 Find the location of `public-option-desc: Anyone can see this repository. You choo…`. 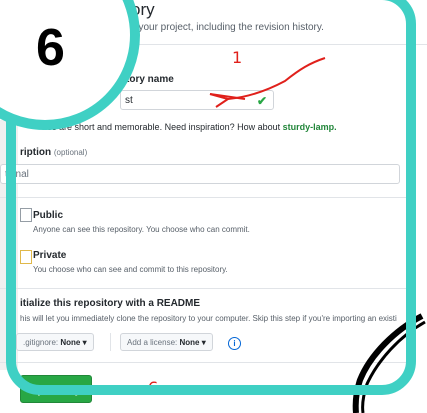

public-option-desc: Anyone can see this repository. You choo… is located at coordinates (141, 229).